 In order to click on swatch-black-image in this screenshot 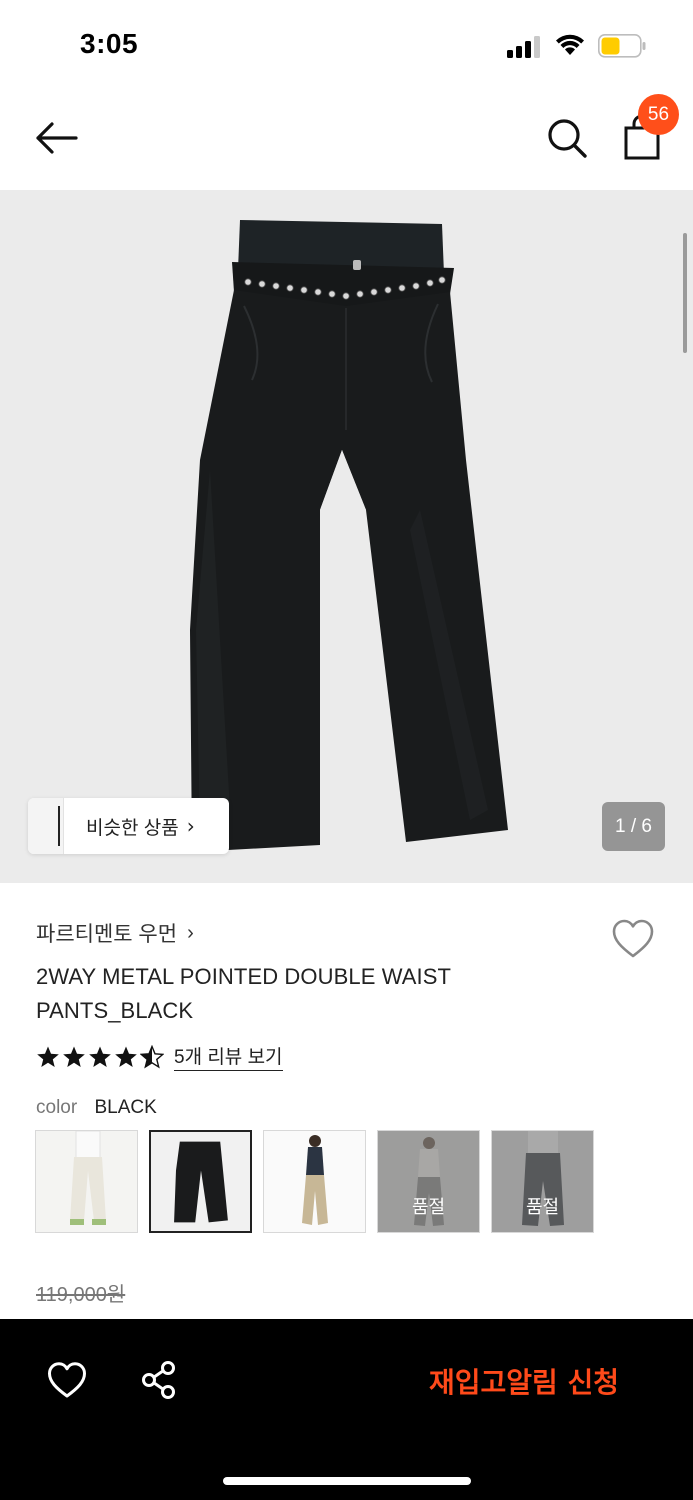, I will do `click(200, 1181)`.